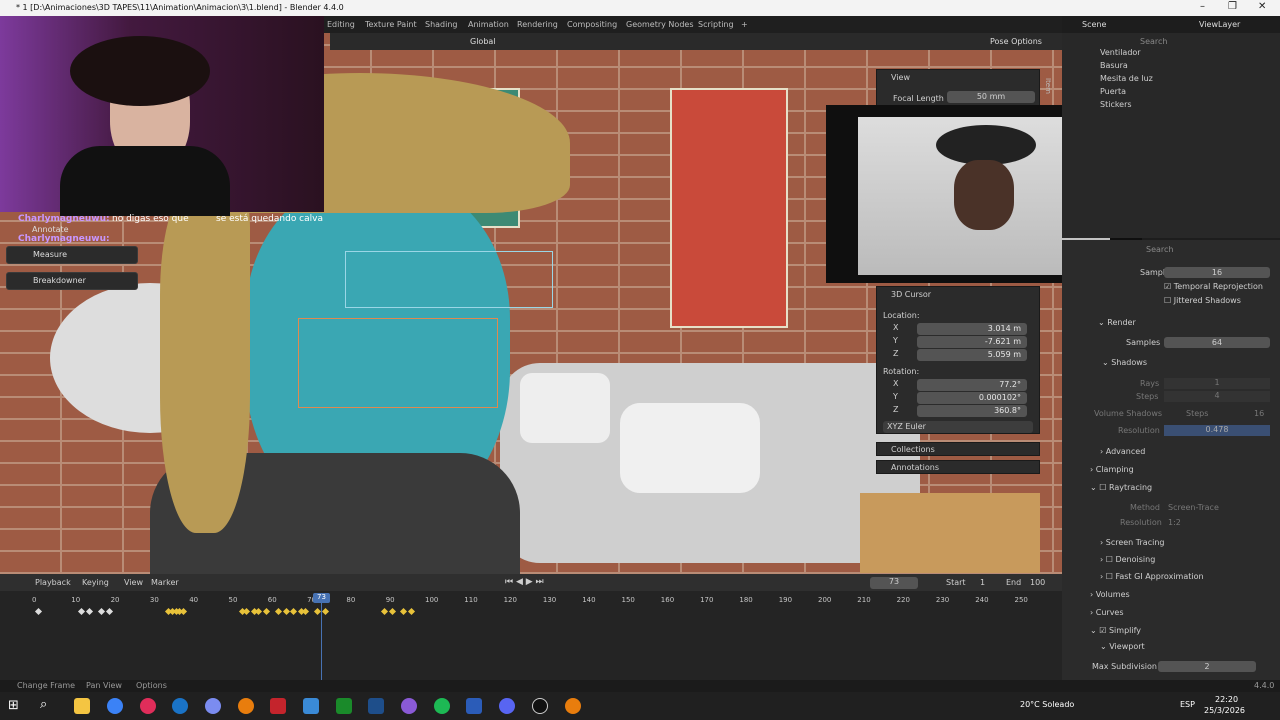  Describe the element at coordinates (1122, 451) in the screenshot. I see `advanced-subpanel: › Advanced` at that location.